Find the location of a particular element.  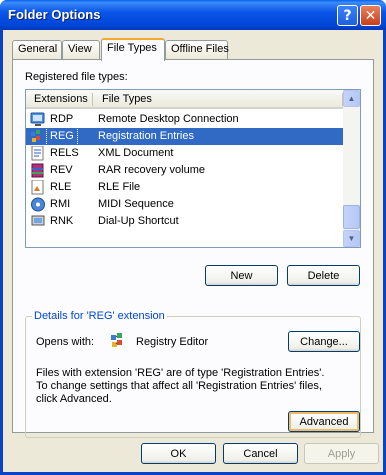

chevron-down-icon: ▼ is located at coordinates (351, 238).